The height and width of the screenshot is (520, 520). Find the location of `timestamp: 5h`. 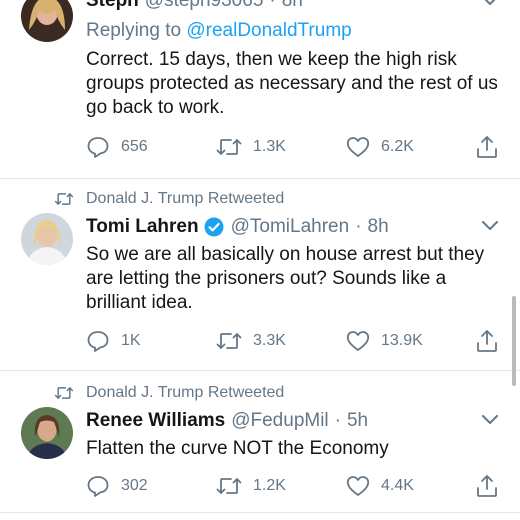

timestamp: 5h is located at coordinates (357, 421).